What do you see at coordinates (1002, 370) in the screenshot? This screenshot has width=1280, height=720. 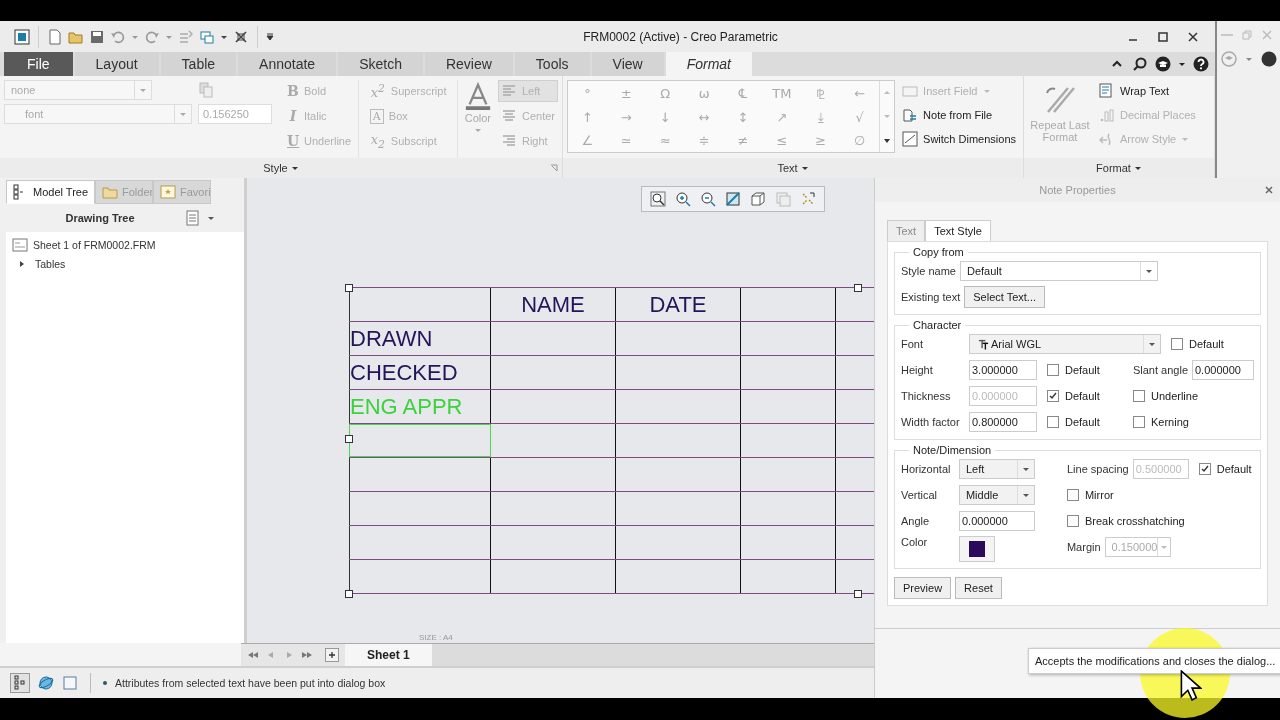 I see `height-field: 3.000000` at bounding box center [1002, 370].